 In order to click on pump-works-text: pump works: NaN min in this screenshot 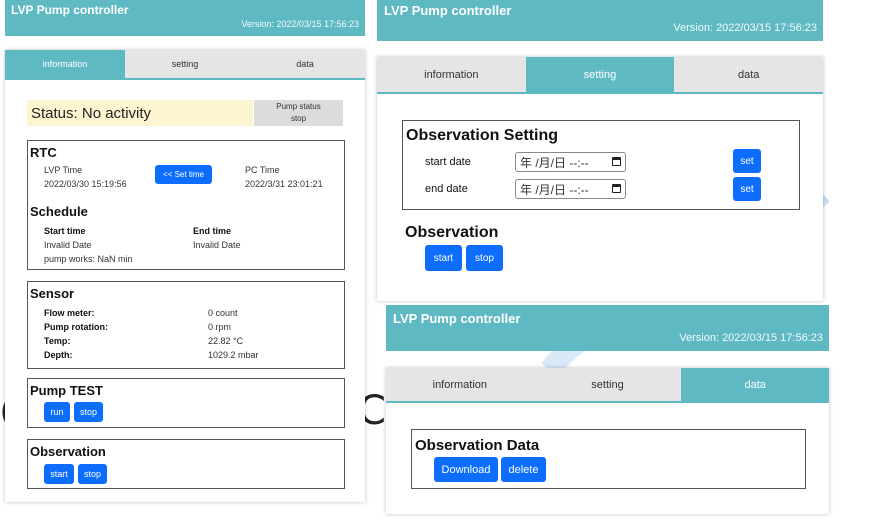, I will do `click(88, 259)`.